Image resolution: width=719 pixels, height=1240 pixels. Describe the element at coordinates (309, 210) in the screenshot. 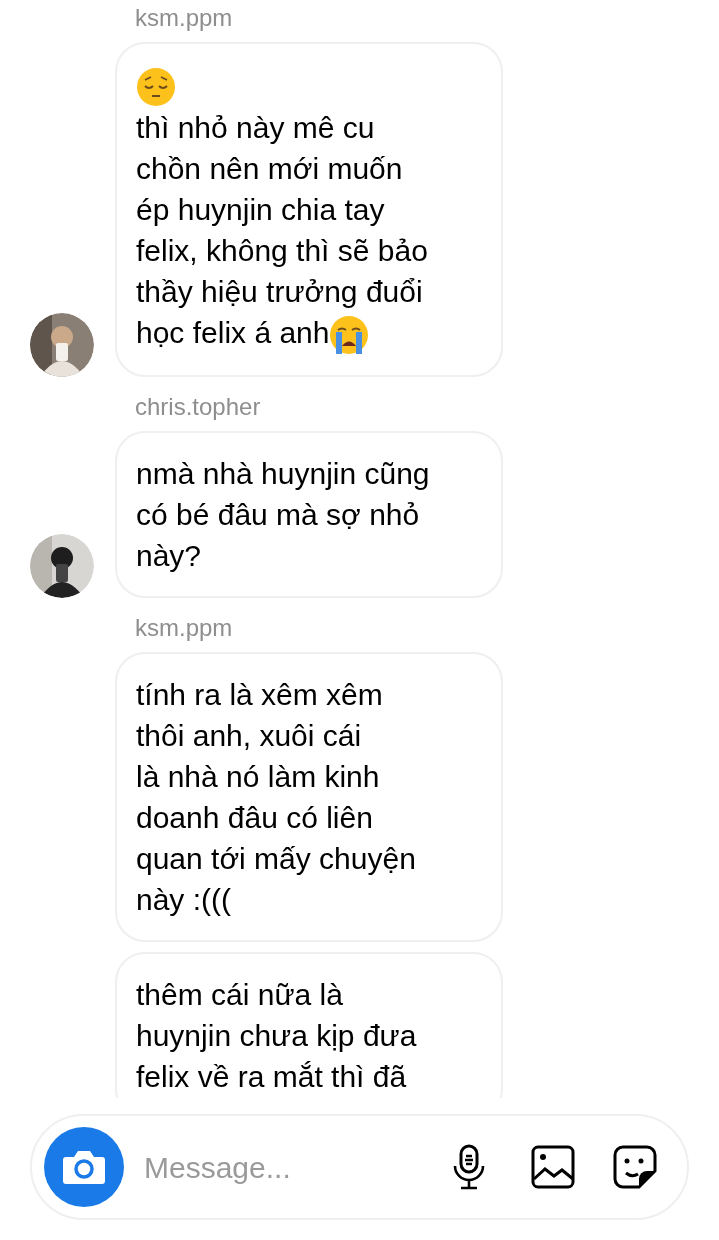

I see `message-text: thì nhỏ này mê cu chồn nên mới muốn ép huynjin chia tay felix, không thì sẽ bảo thầy hiệu trưởng đuổi học felix á anh` at that location.